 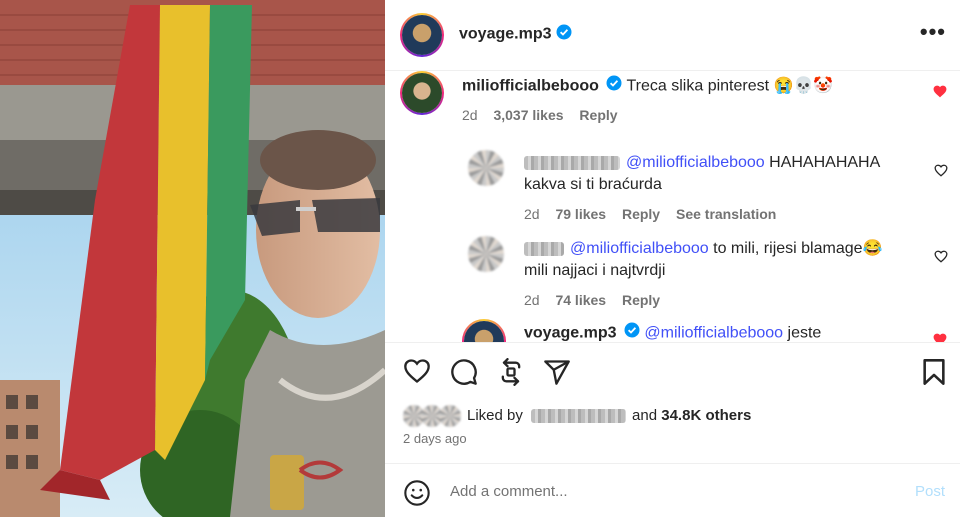 I want to click on comment-username: miliofficialbebooo, so click(x=530, y=86).